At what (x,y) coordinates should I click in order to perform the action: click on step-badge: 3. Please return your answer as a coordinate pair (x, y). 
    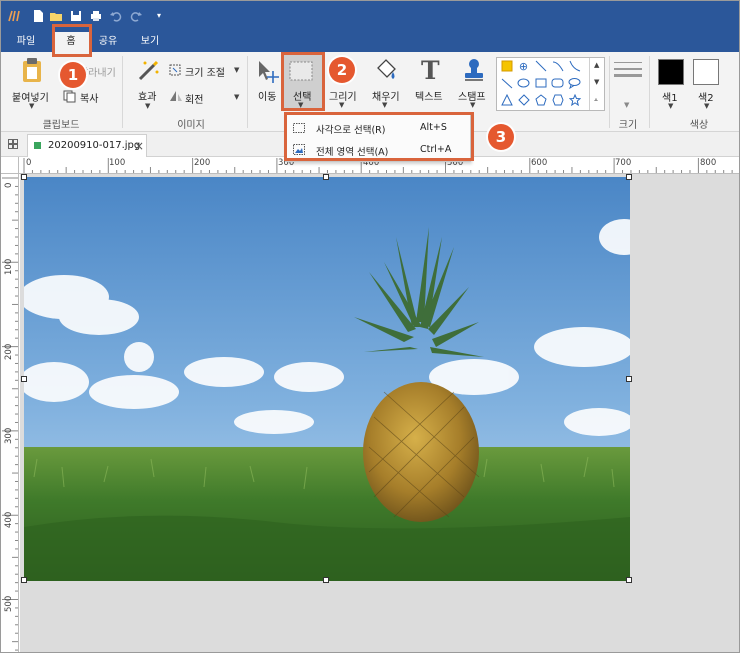
    Looking at the image, I should click on (501, 137).